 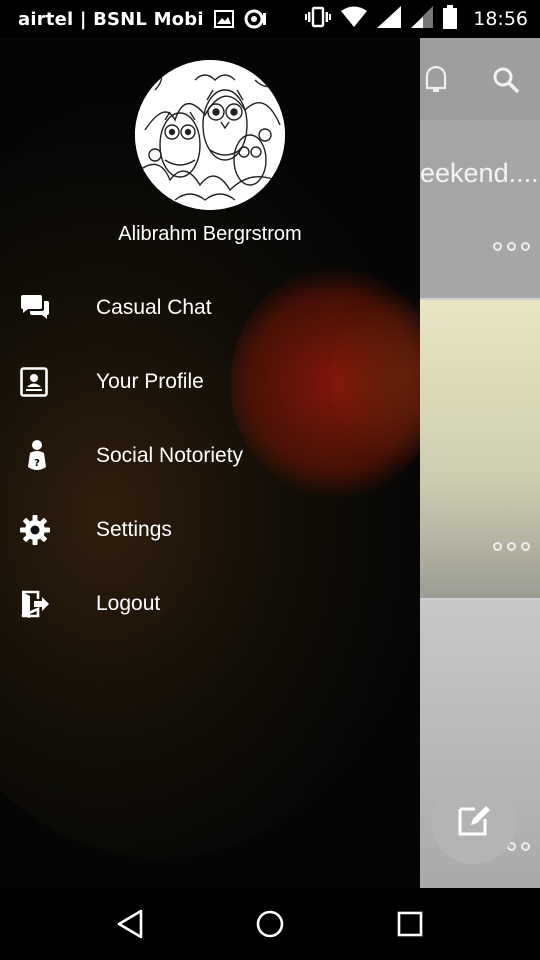 I want to click on avatar, so click(x=210, y=135).